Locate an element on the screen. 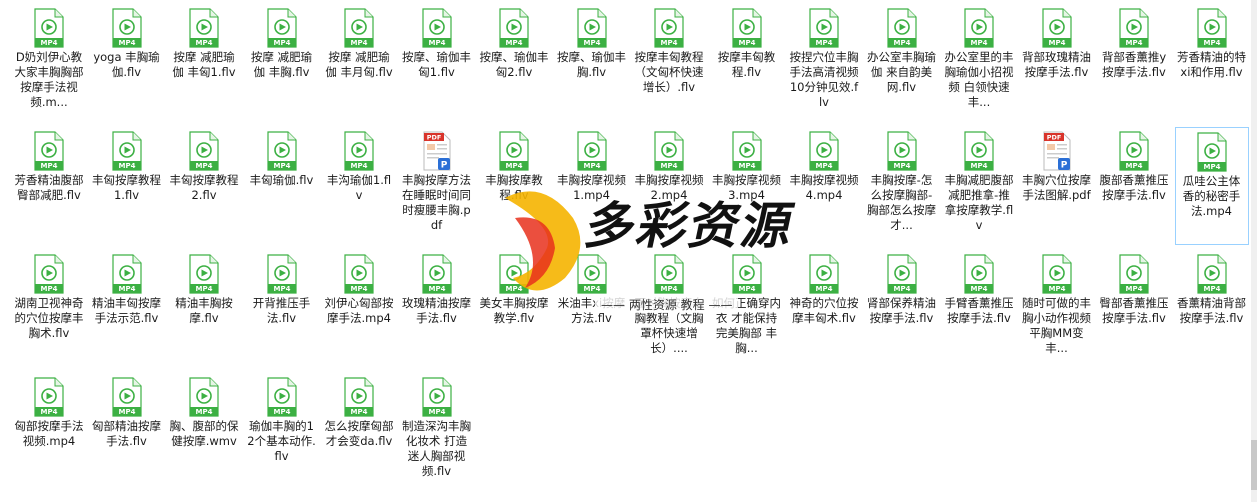 This screenshot has width=1257, height=502. file-item: MP4 丰胸按摩教程.flv is located at coordinates (514, 186).